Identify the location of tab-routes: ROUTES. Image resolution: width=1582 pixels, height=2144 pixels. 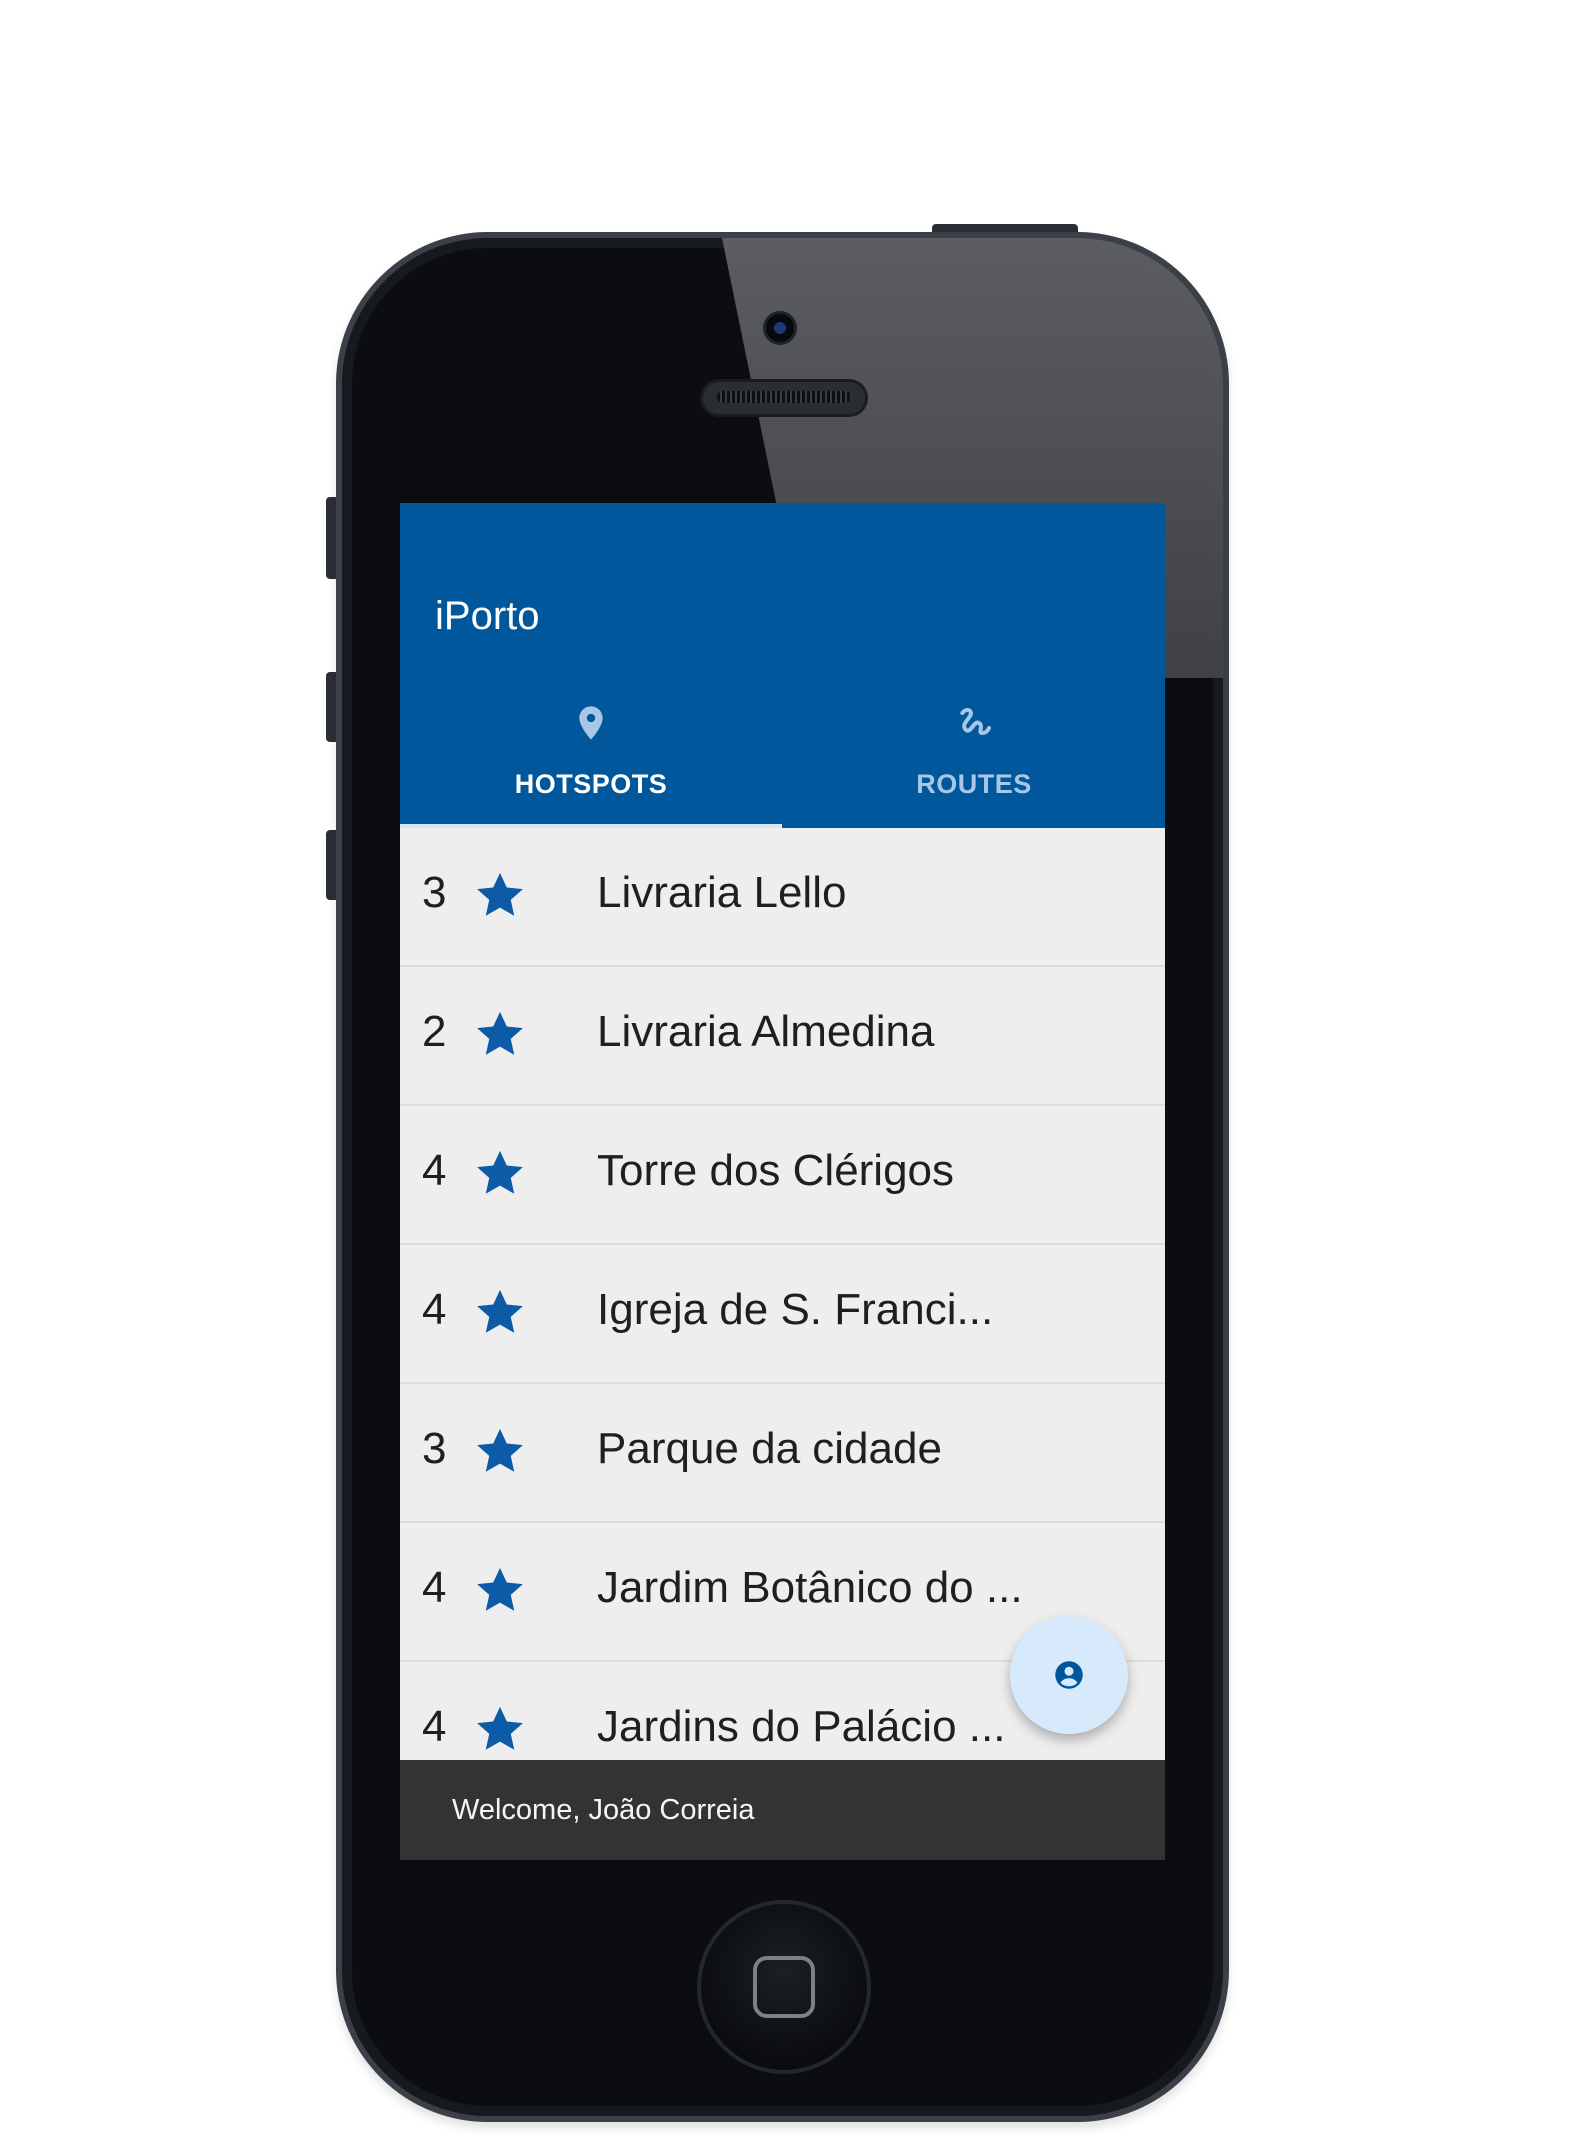
(974, 764).